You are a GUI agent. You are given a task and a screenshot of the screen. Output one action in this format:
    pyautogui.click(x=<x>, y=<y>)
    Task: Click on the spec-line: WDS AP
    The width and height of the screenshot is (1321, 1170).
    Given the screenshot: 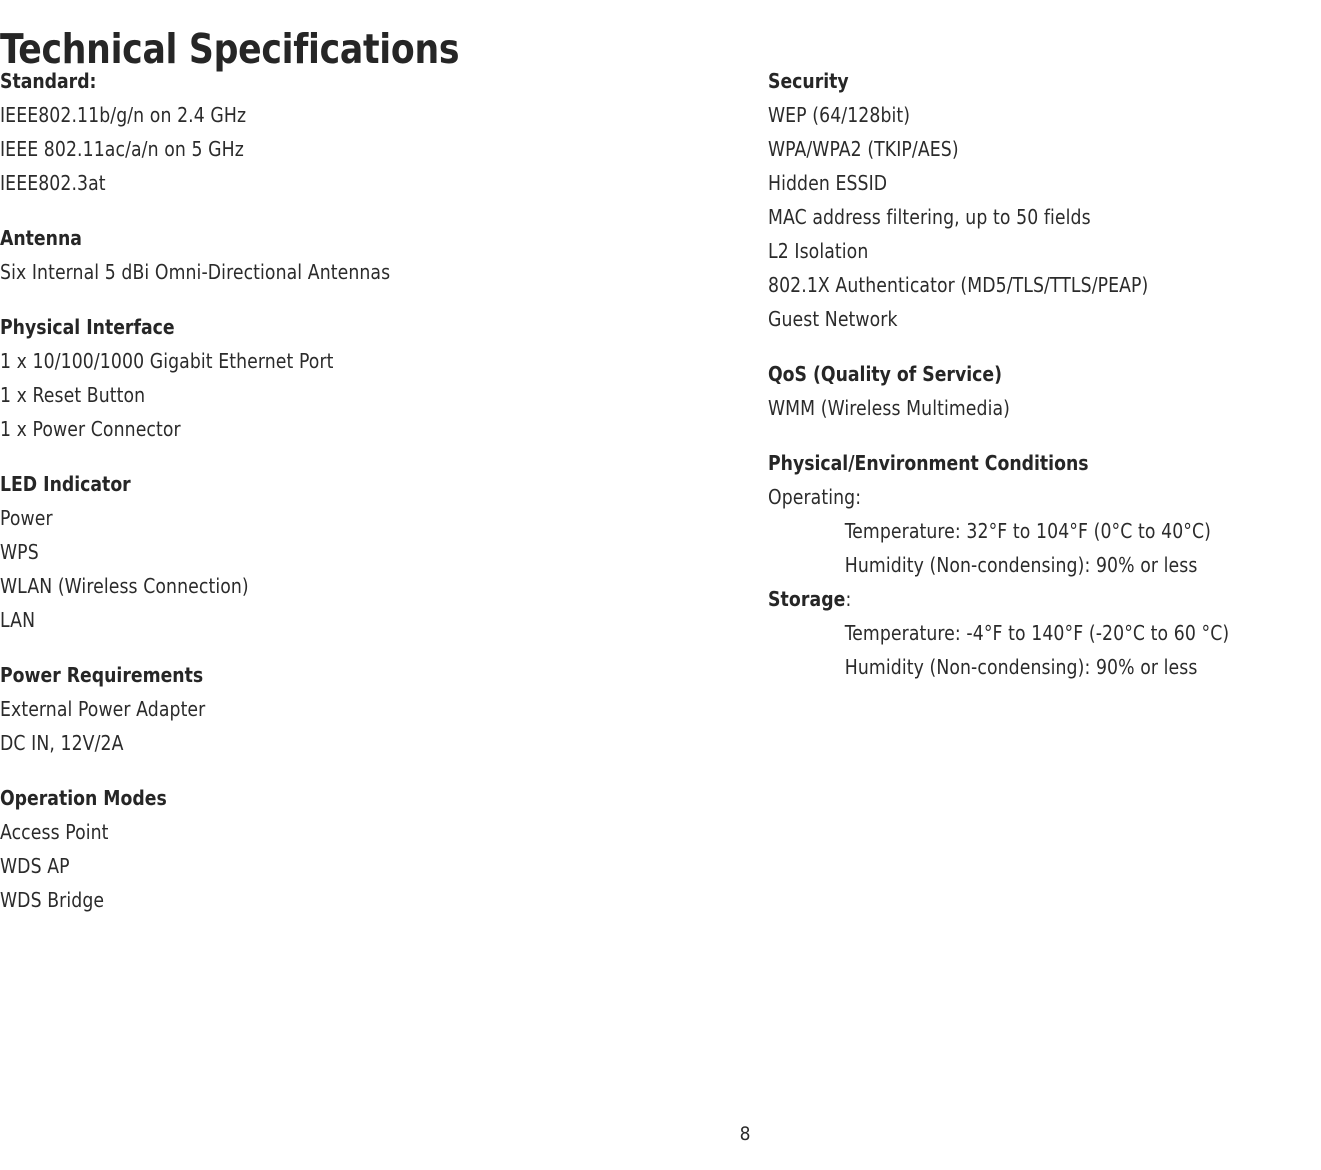 What is the action you would take?
    pyautogui.click(x=35, y=866)
    